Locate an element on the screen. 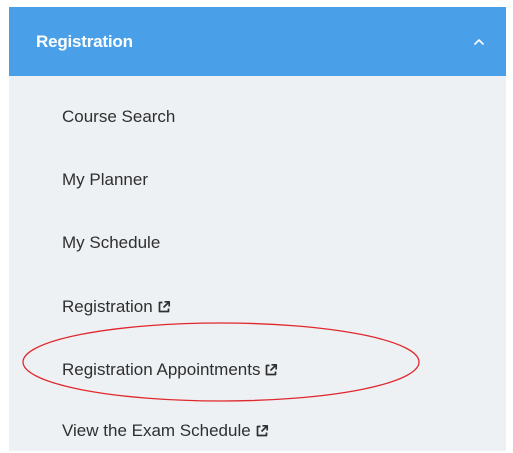  menu-item-label: My Schedule is located at coordinates (111, 242).